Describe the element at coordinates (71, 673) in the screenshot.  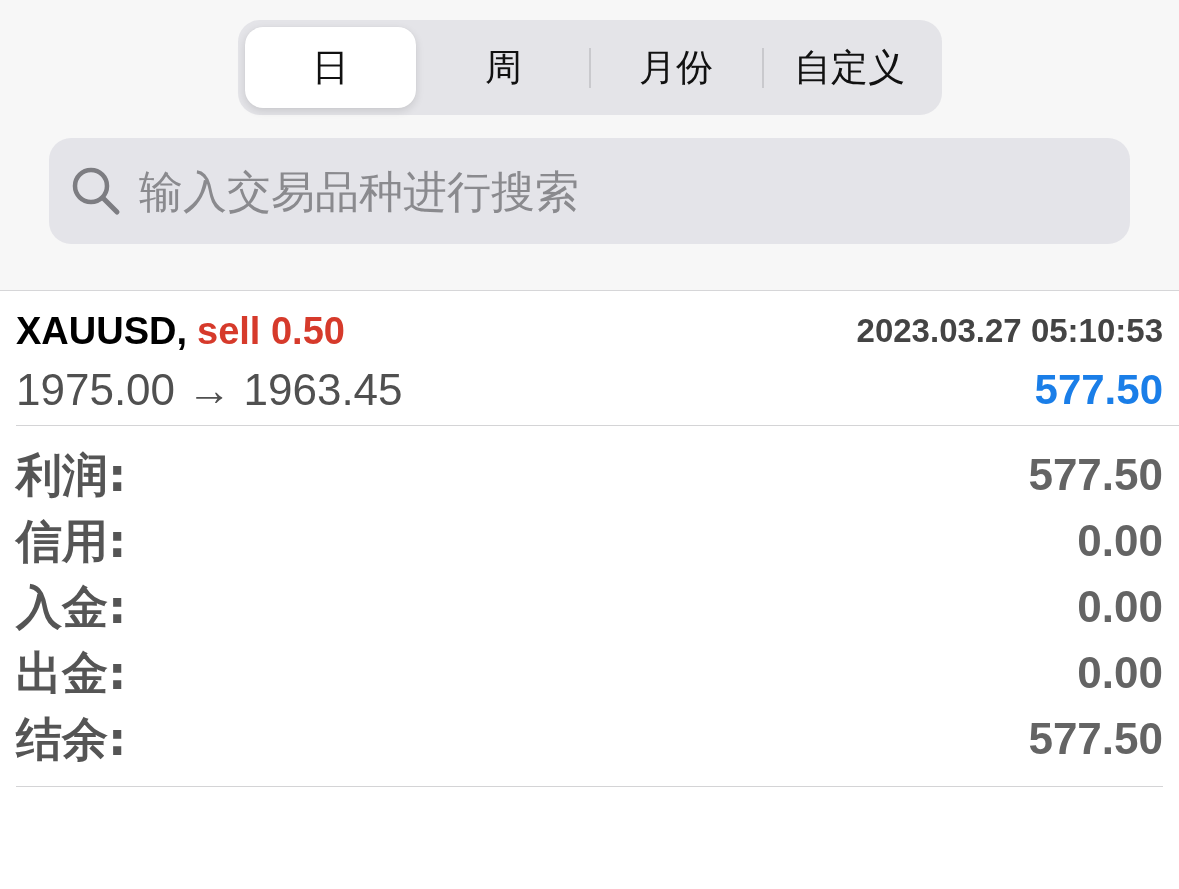
I see `summary-label: 出金:` at that location.